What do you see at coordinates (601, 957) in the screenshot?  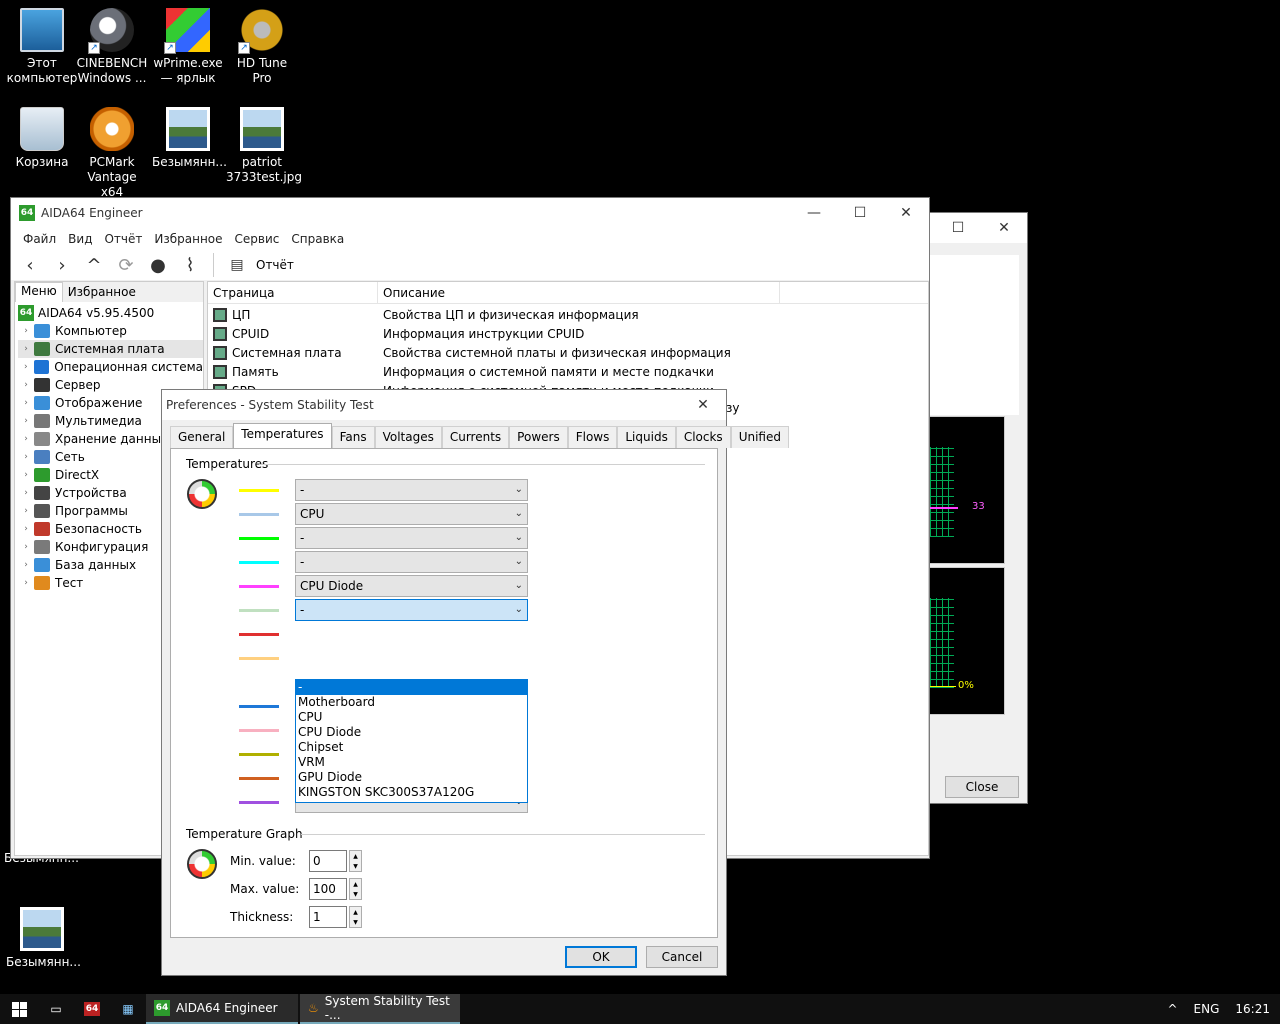 I see `ok-button: OK` at bounding box center [601, 957].